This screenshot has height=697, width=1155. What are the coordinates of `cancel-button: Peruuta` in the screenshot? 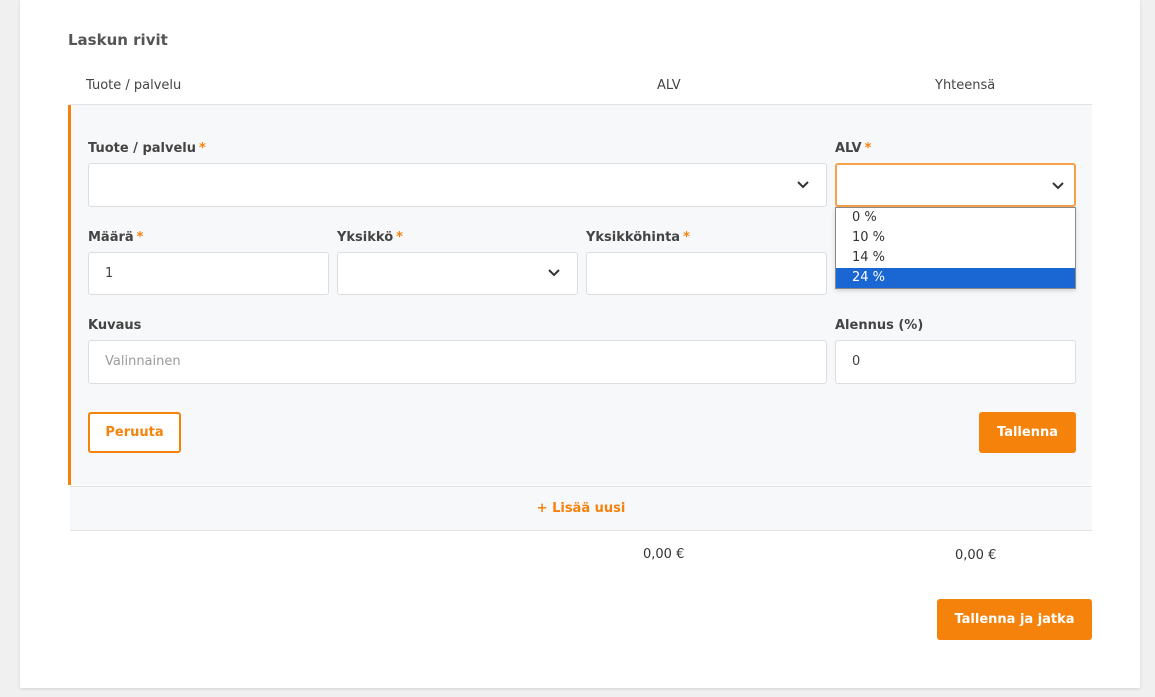 It's located at (134, 432).